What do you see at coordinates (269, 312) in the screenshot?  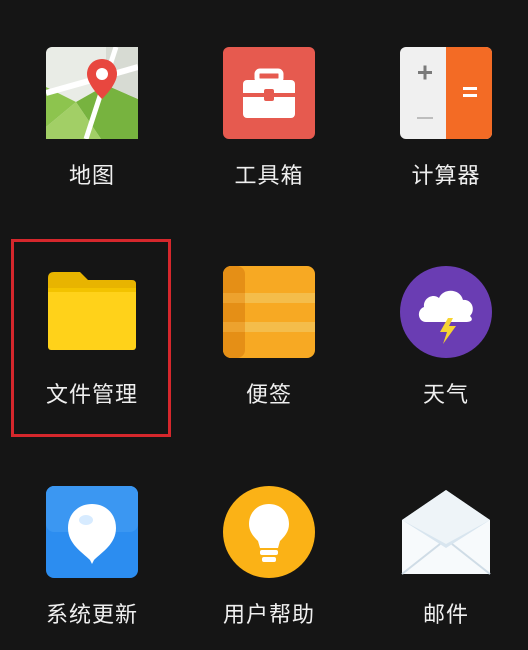 I see `notes-icon` at bounding box center [269, 312].